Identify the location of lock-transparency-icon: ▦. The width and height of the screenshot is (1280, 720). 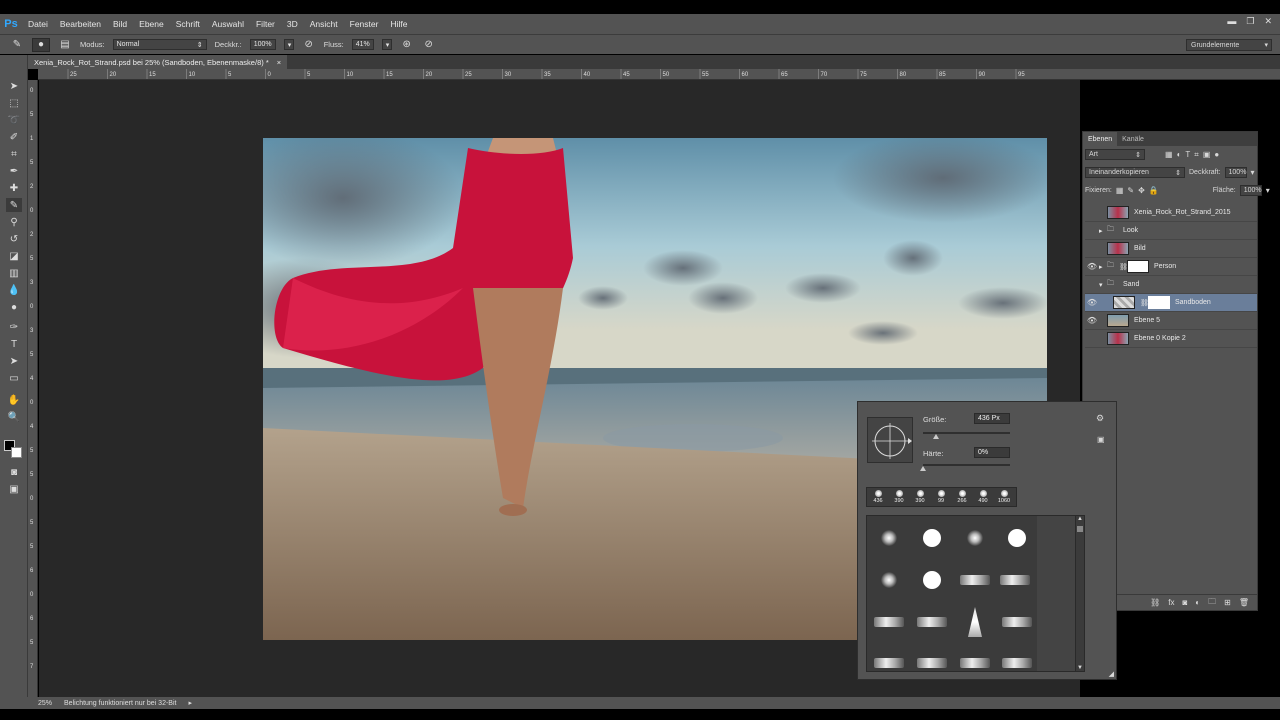
(1120, 190).